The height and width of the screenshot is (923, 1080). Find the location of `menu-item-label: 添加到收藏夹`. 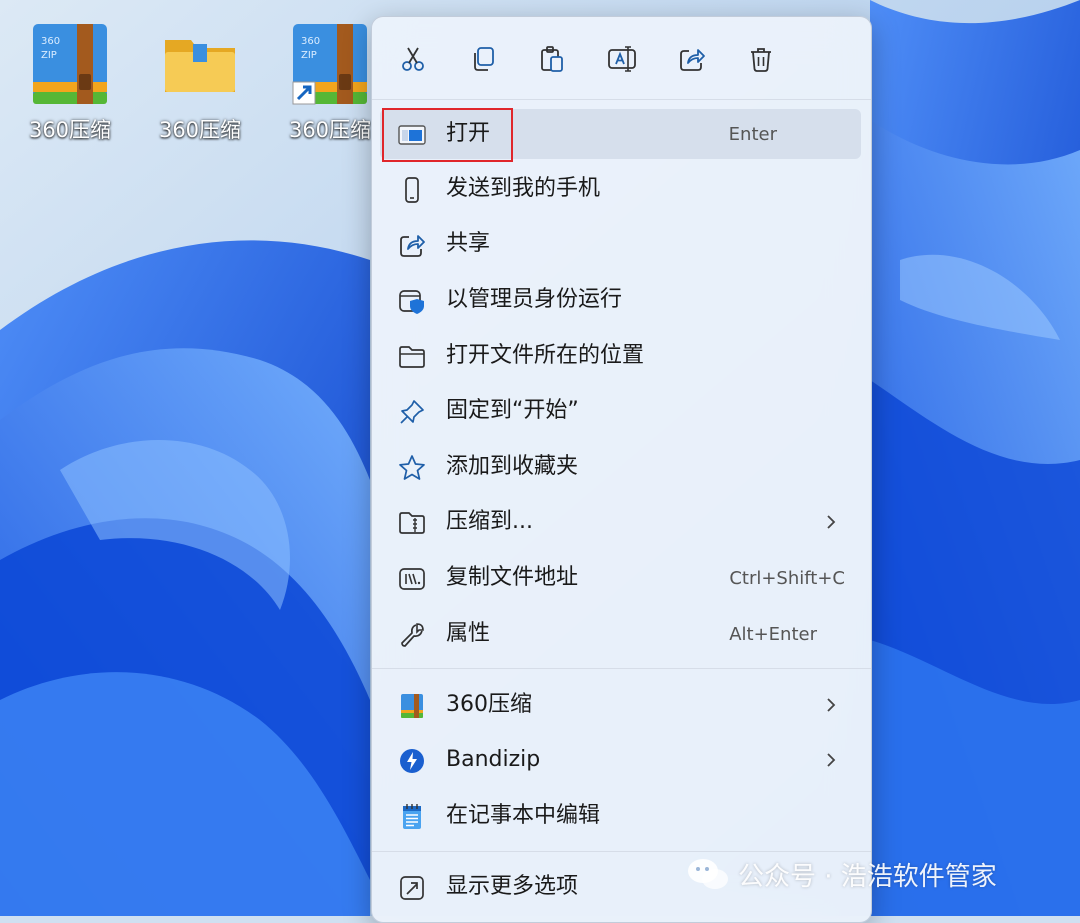

menu-item-label: 添加到收藏夹 is located at coordinates (512, 466).